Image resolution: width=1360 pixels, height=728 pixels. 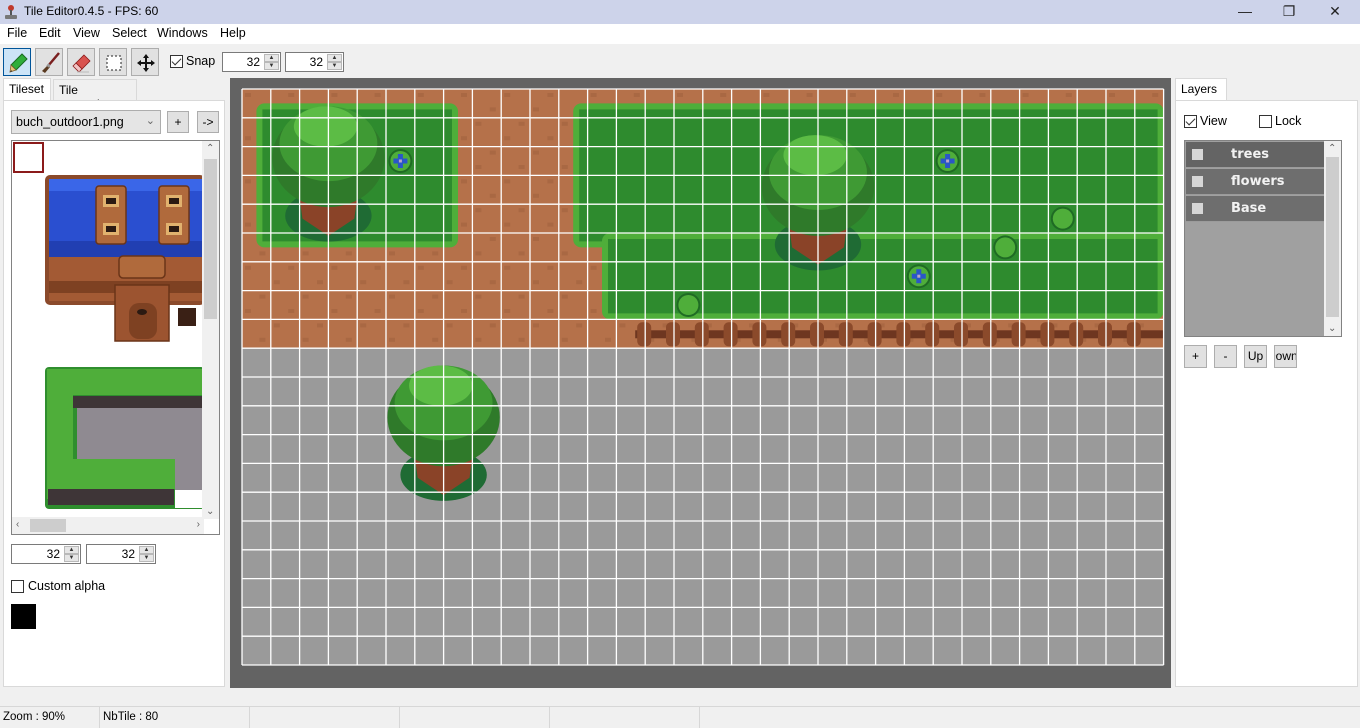 What do you see at coordinates (1255, 155) in the screenshot?
I see `layer-row-trees: trees` at bounding box center [1255, 155].